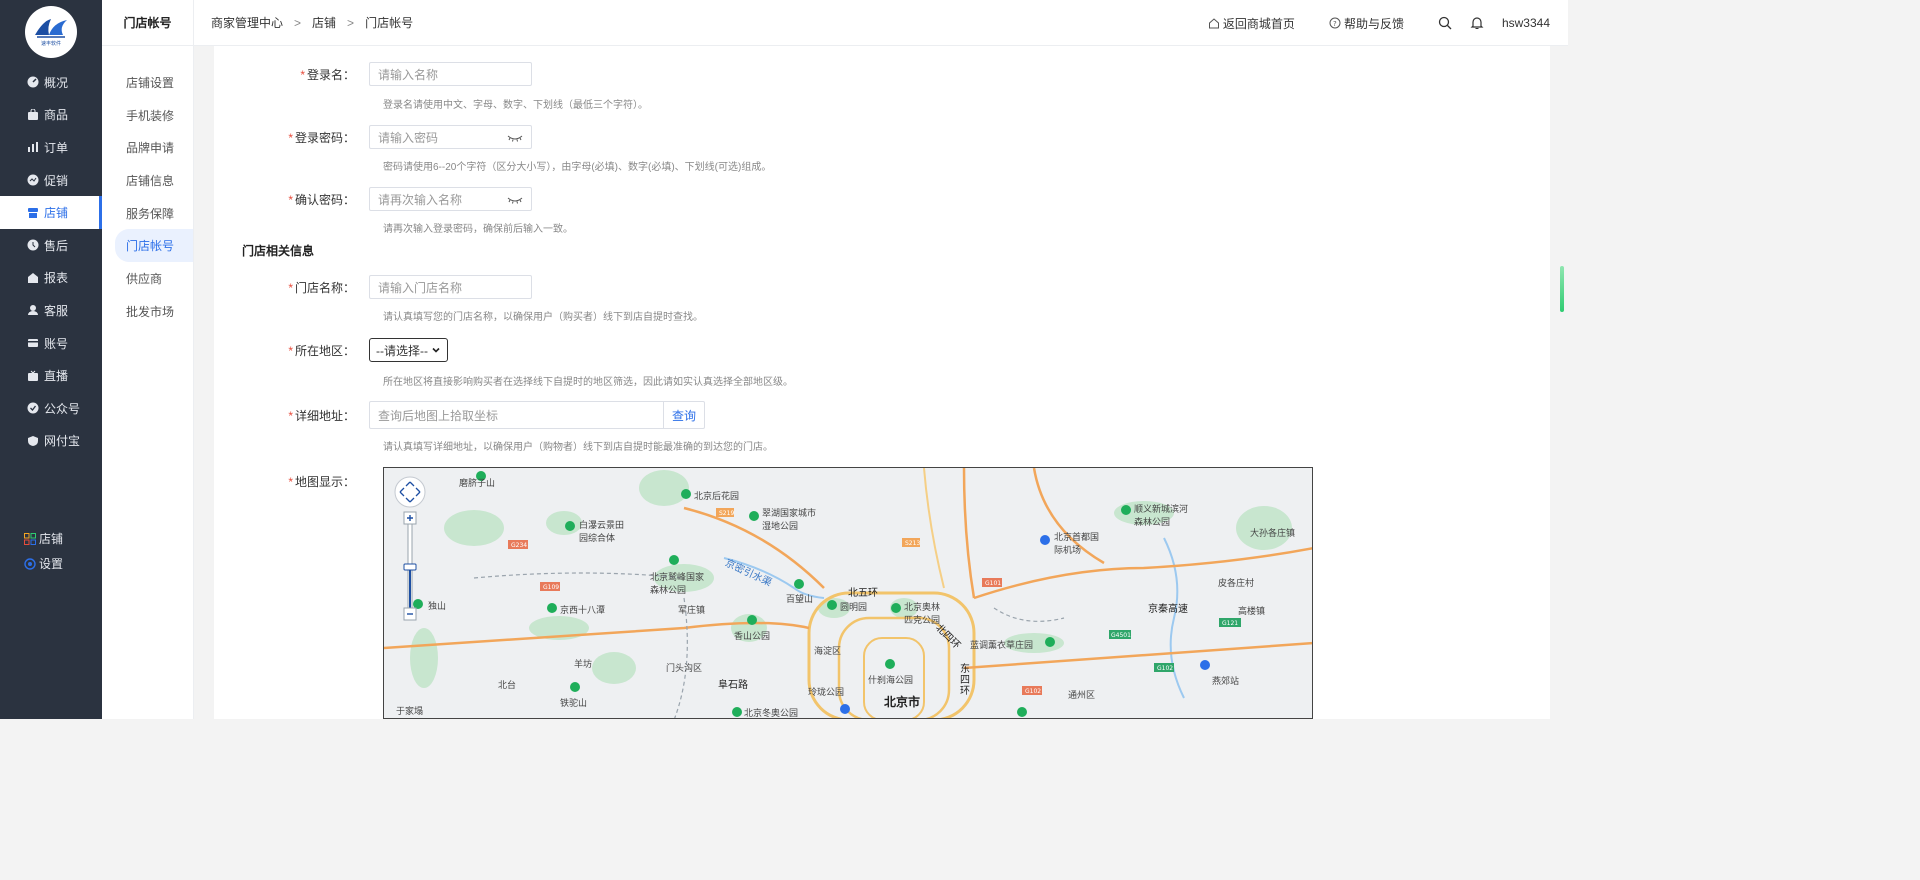  Describe the element at coordinates (147, 213) in the screenshot. I see `subnav-item-service-guarantee: 服务保障` at that location.